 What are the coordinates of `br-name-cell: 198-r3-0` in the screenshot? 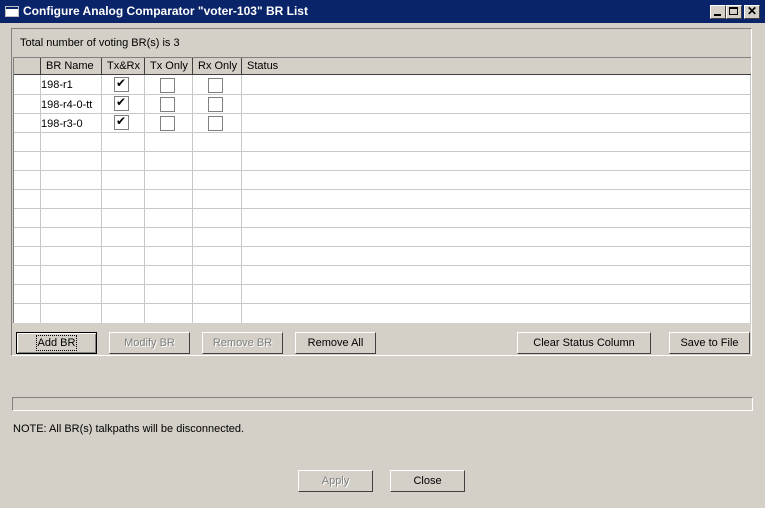 It's located at (62, 124).